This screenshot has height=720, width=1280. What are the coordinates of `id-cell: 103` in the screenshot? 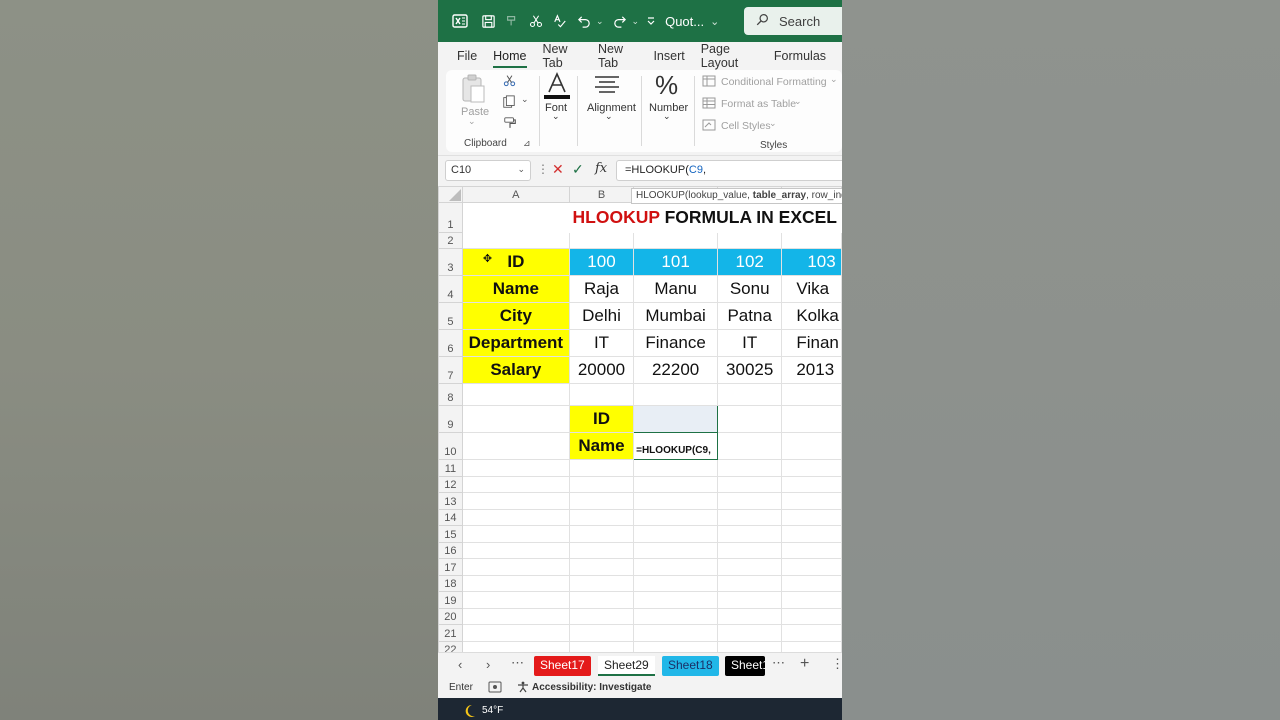 It's located at (811, 262).